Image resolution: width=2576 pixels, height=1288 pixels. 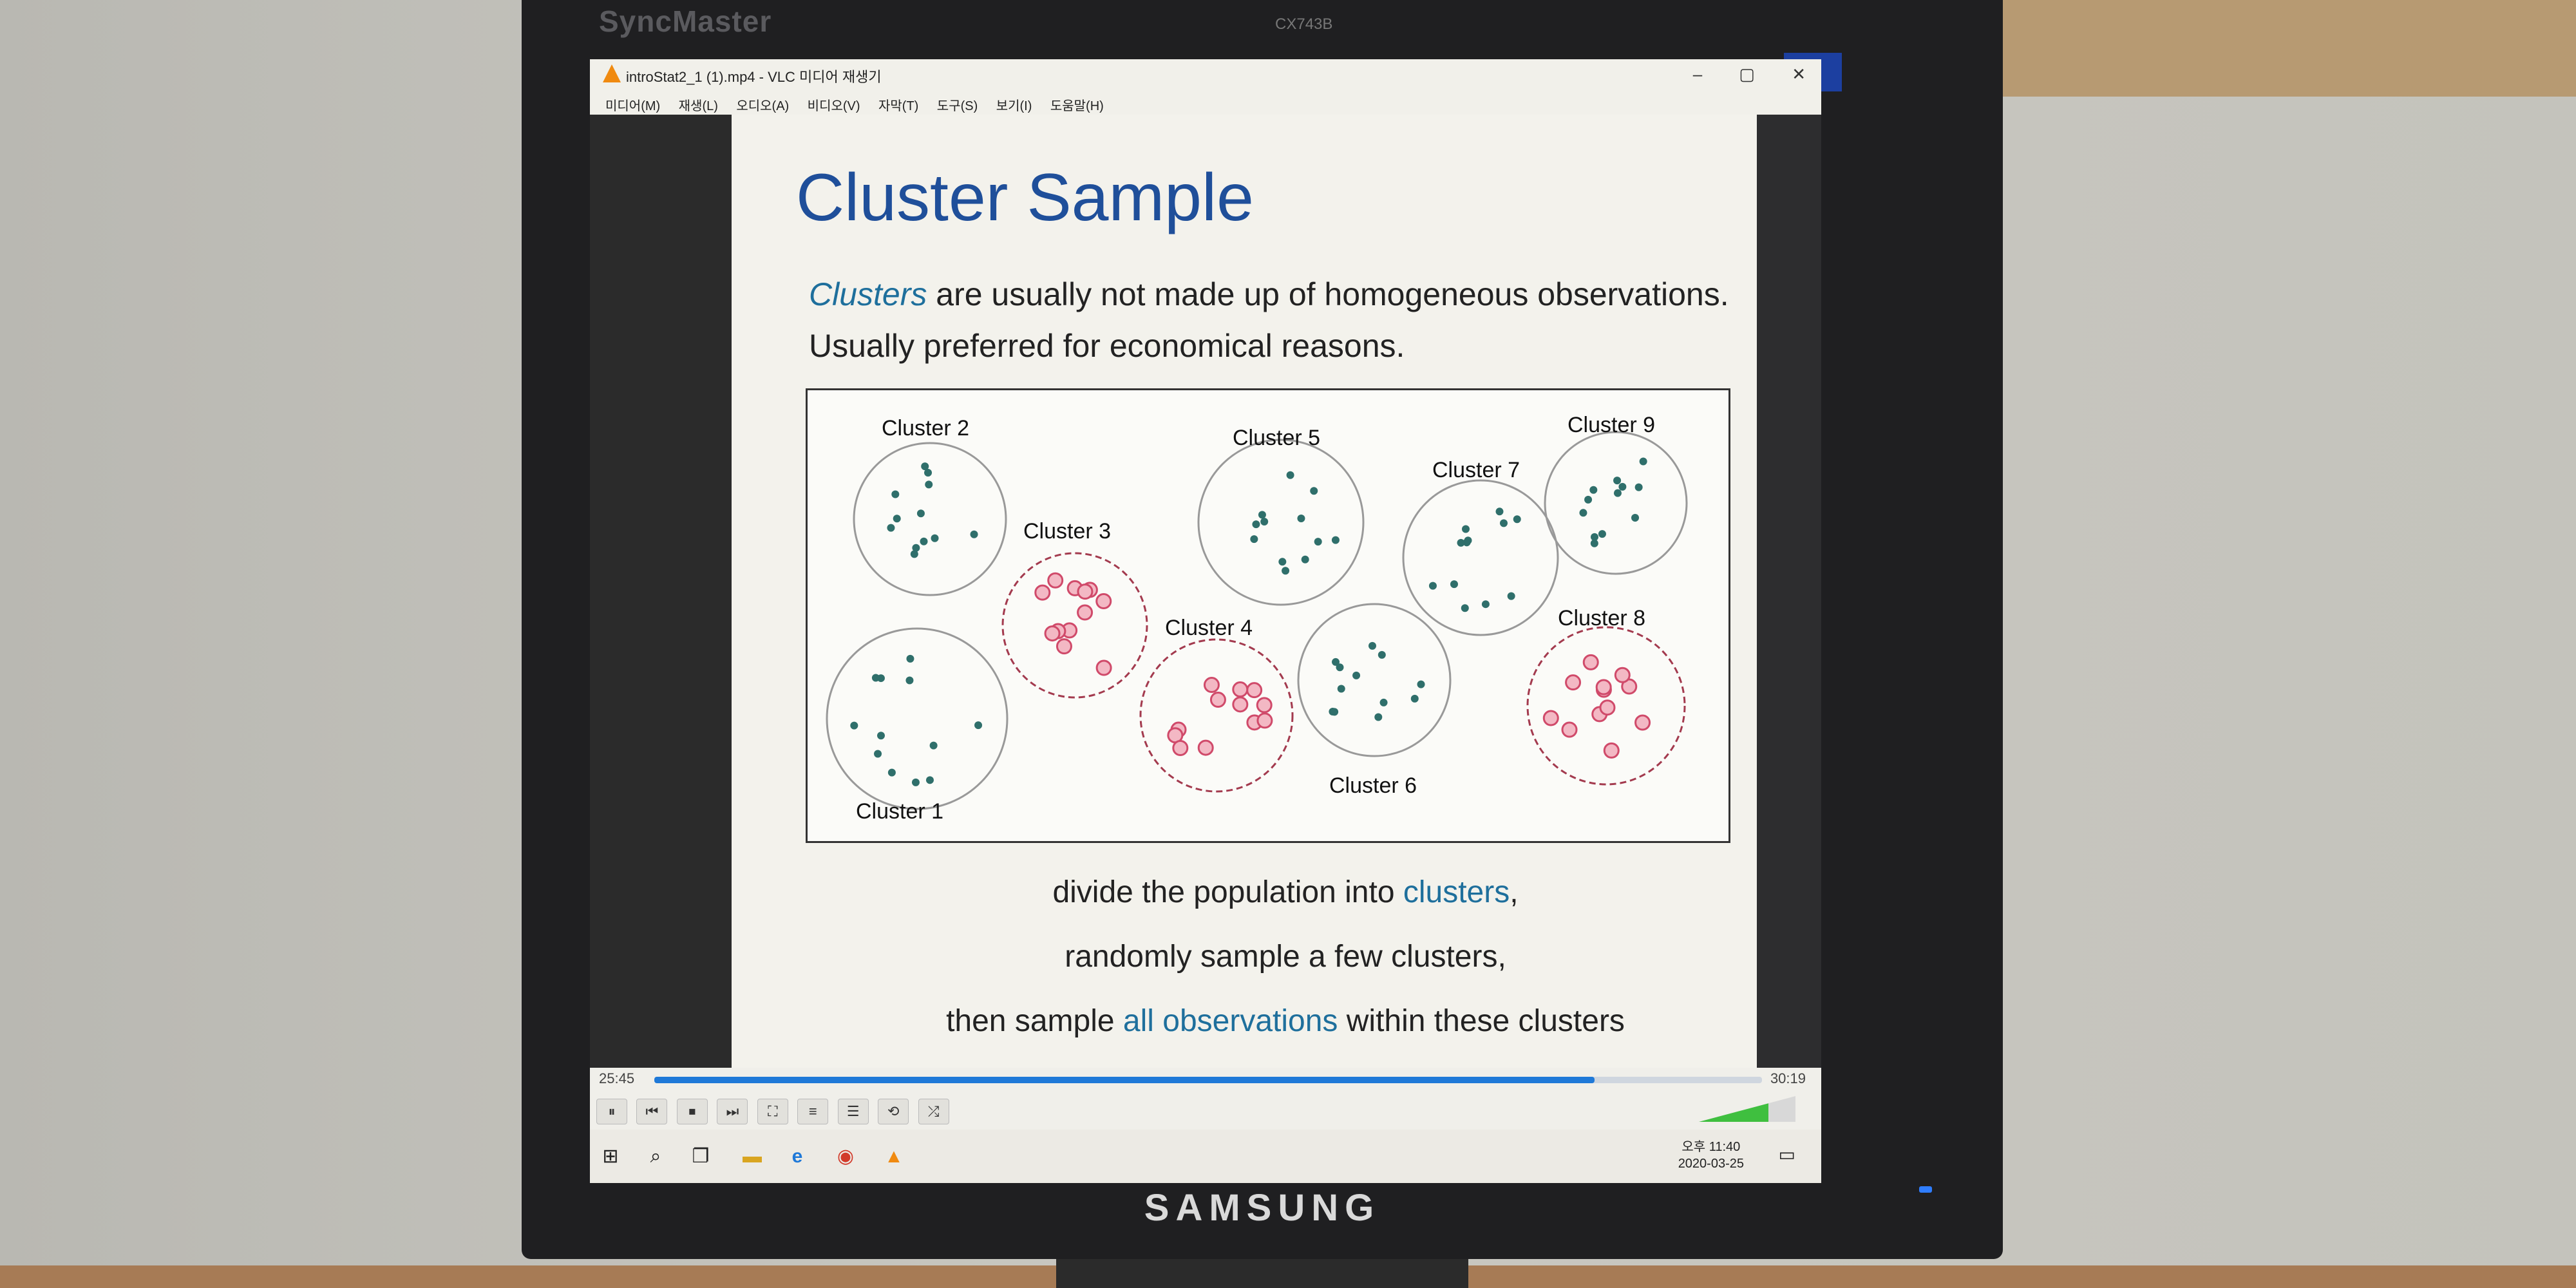 I want to click on clusters-term: Clusters, so click(x=868, y=294).